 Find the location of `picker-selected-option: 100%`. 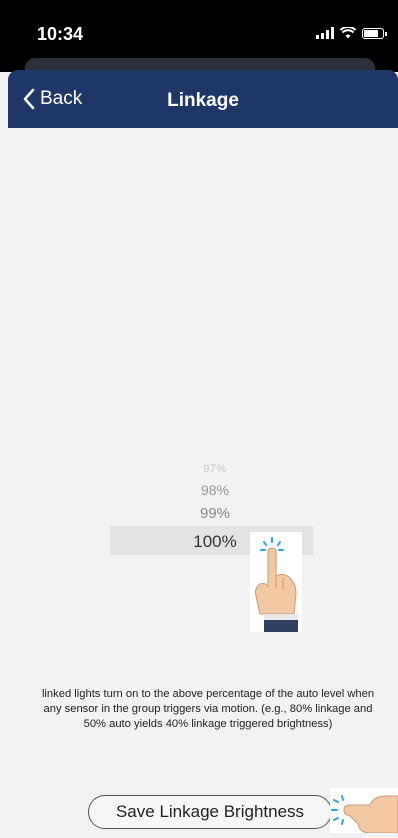

picker-selected-option: 100% is located at coordinates (199, 542).